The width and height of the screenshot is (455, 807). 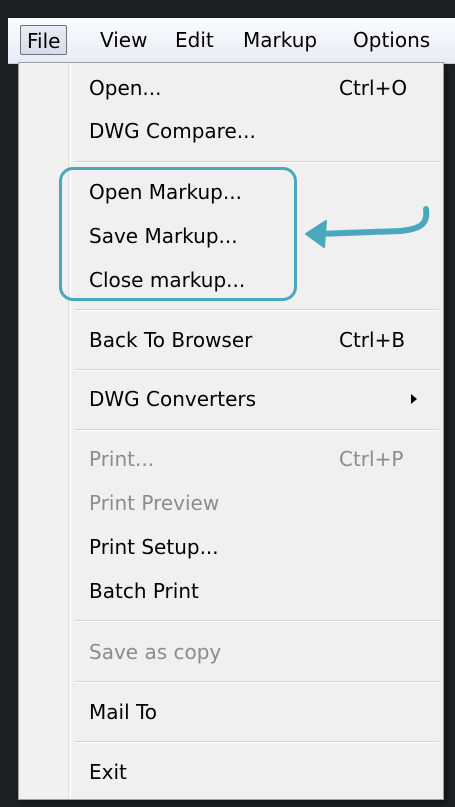 I want to click on menu-item-dwg-converters: DWG Converters, so click(x=172, y=399).